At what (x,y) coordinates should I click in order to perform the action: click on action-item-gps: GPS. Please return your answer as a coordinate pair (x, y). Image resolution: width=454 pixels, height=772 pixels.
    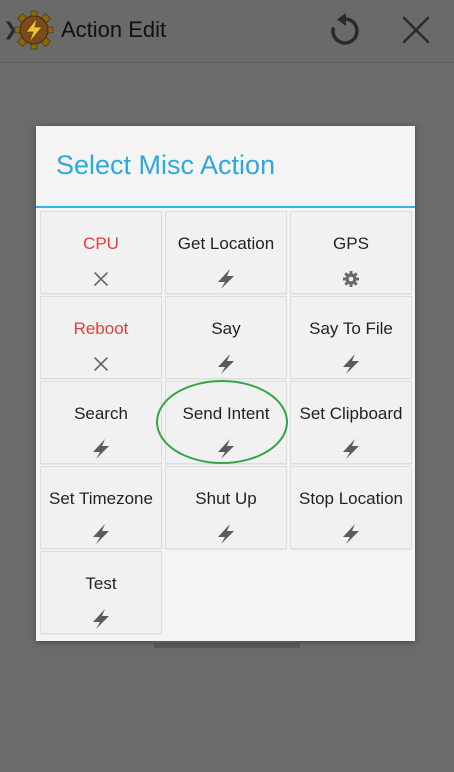
    Looking at the image, I should click on (351, 252).